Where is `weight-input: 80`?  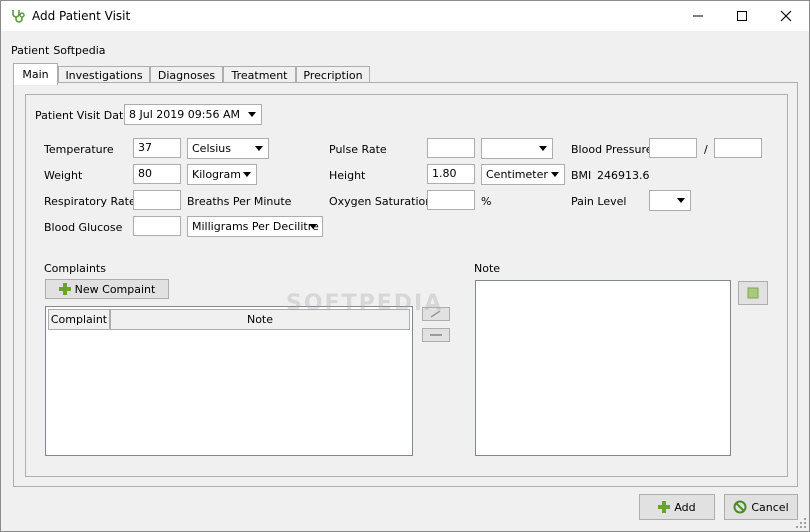 weight-input: 80 is located at coordinates (157, 174).